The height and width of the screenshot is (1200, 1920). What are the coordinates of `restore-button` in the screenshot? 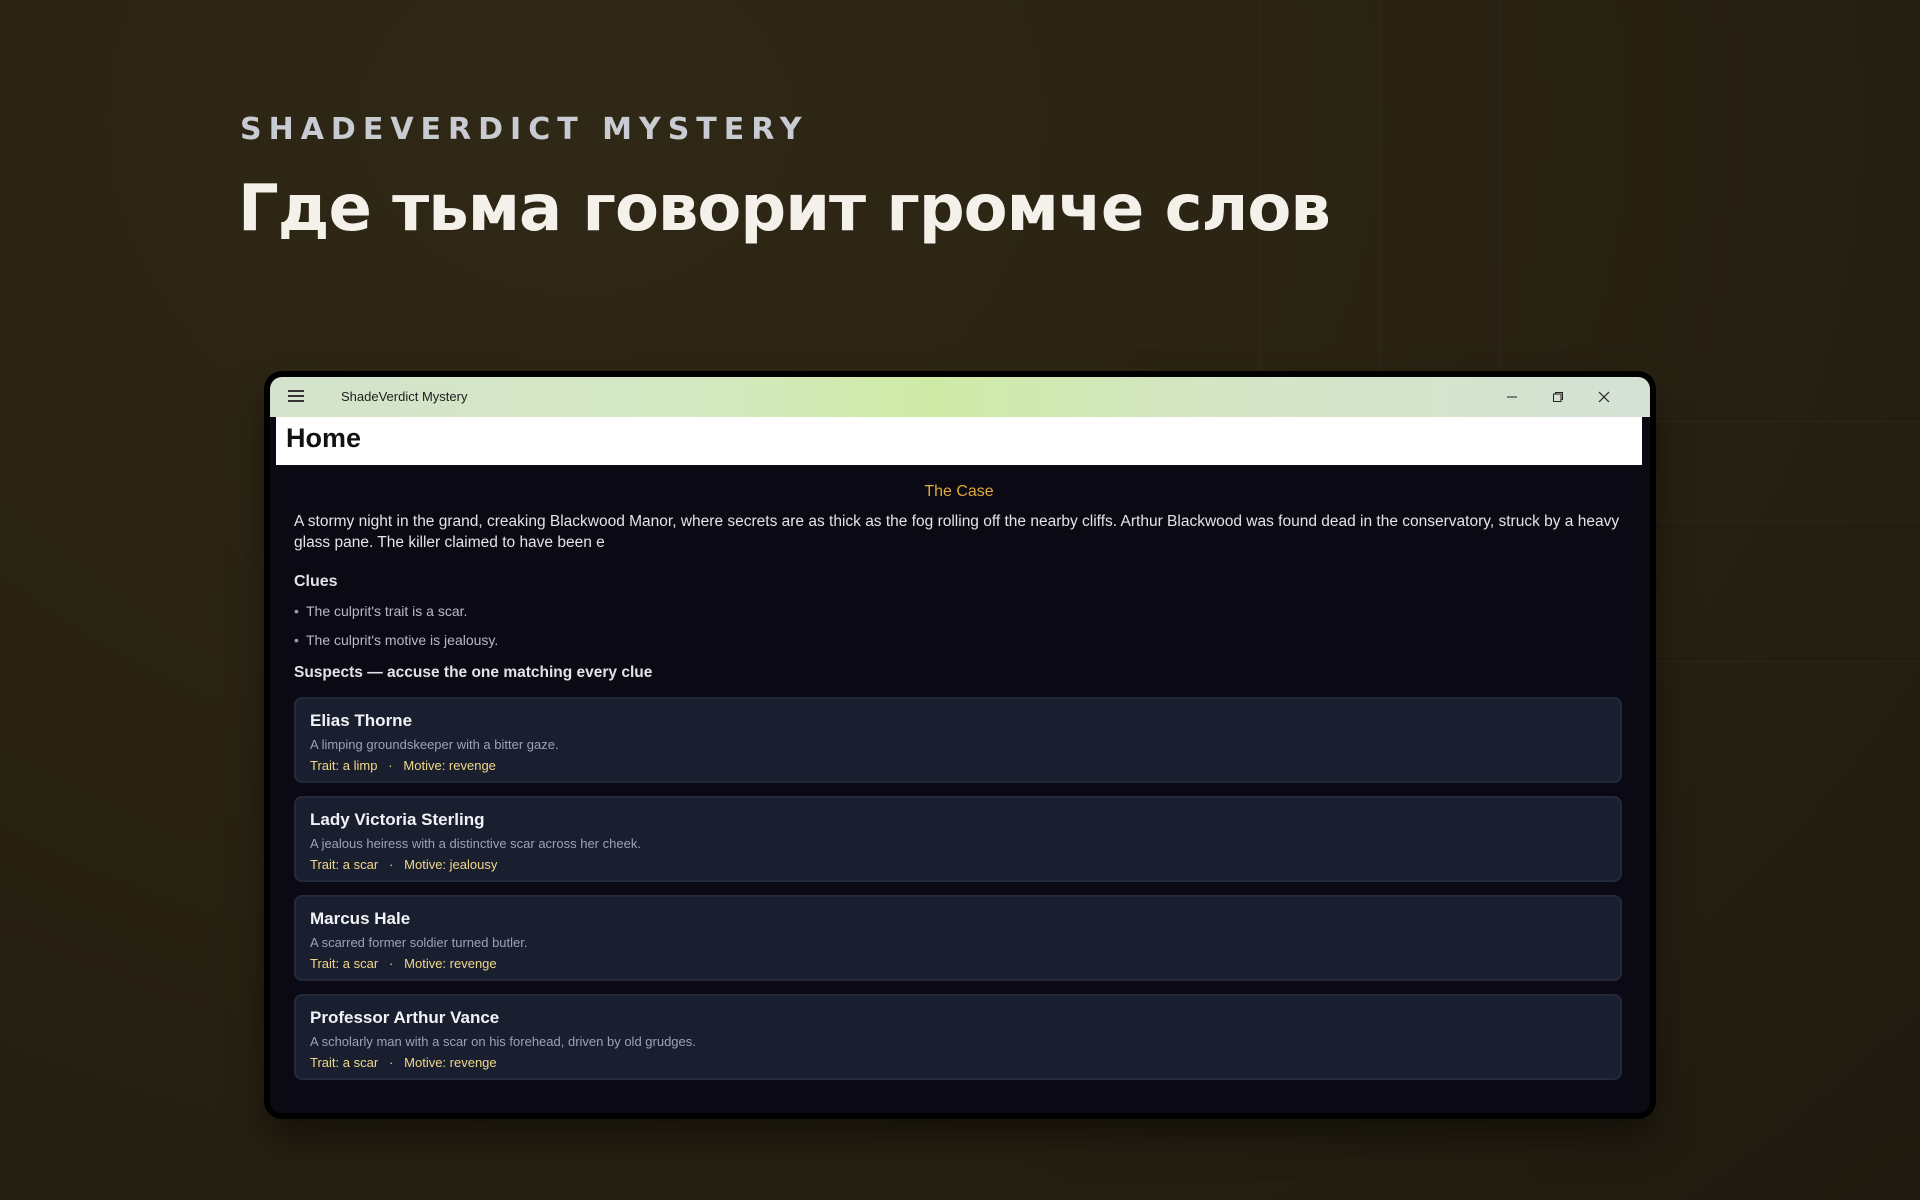 It's located at (1558, 397).